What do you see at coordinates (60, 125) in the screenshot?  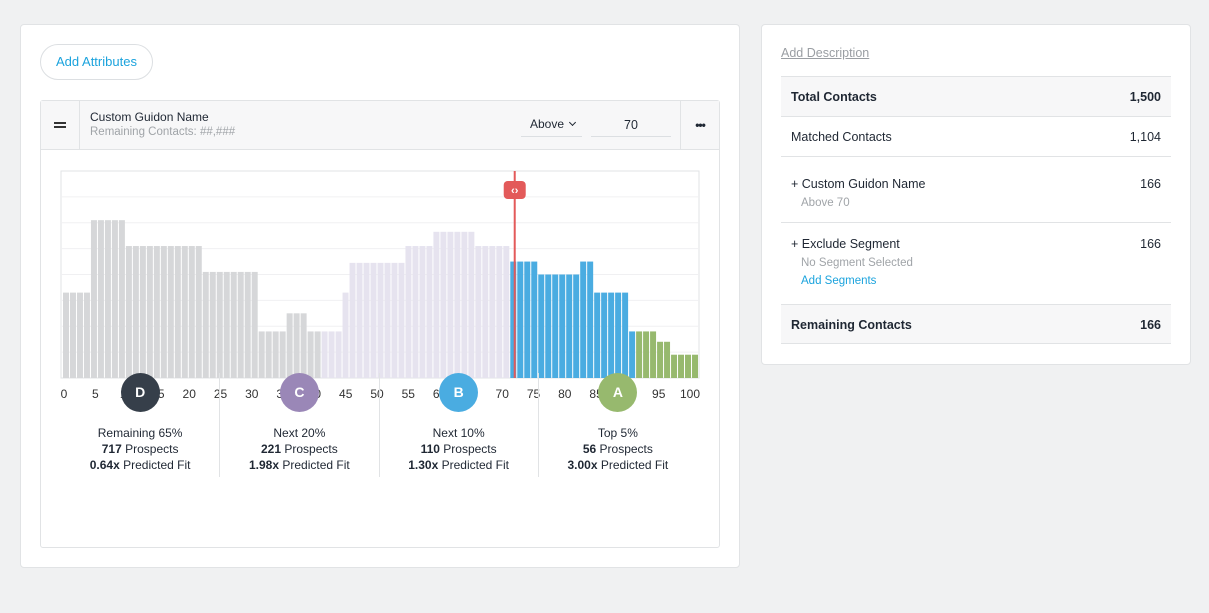 I see `drag-handle-icon` at bounding box center [60, 125].